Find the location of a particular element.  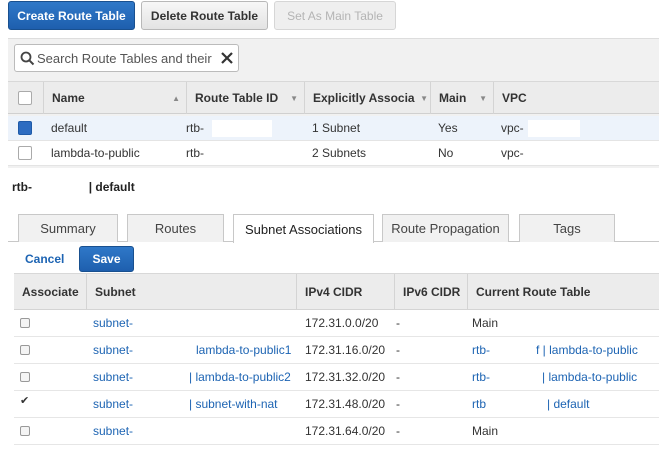

route-table-id-link: rtb is located at coordinates (479, 404).